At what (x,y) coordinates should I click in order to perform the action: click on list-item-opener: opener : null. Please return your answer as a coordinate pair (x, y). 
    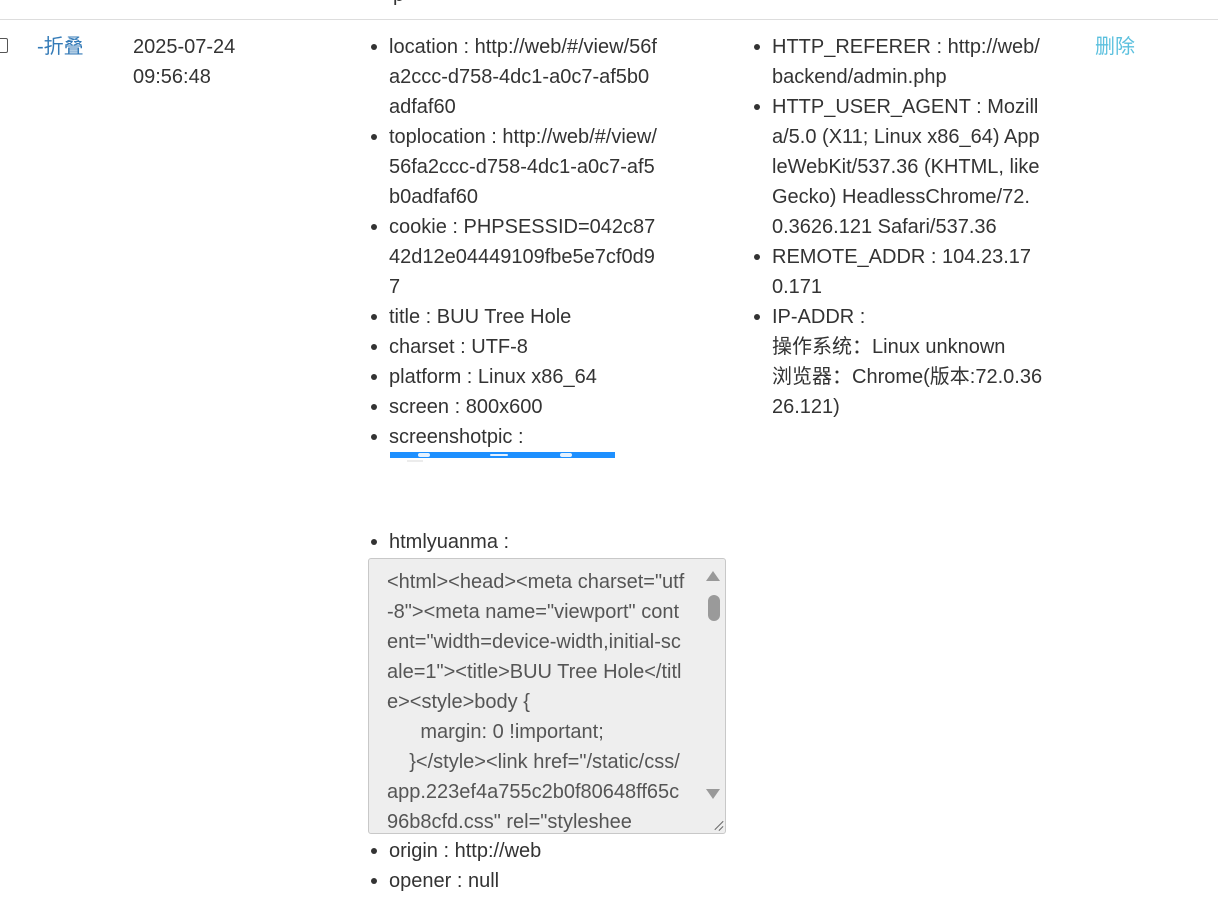
    Looking at the image, I should click on (513, 881).